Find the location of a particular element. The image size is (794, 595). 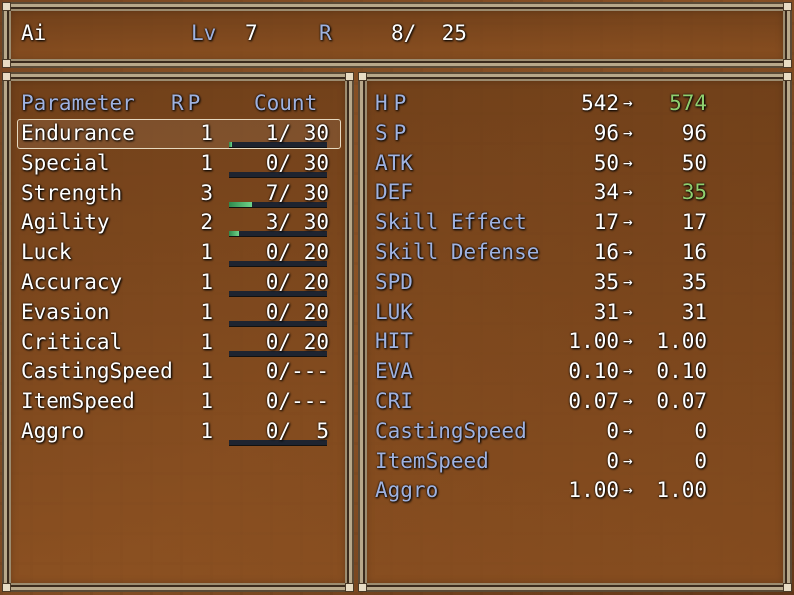

parameter-count: 1/ 30 is located at coordinates (297, 133).